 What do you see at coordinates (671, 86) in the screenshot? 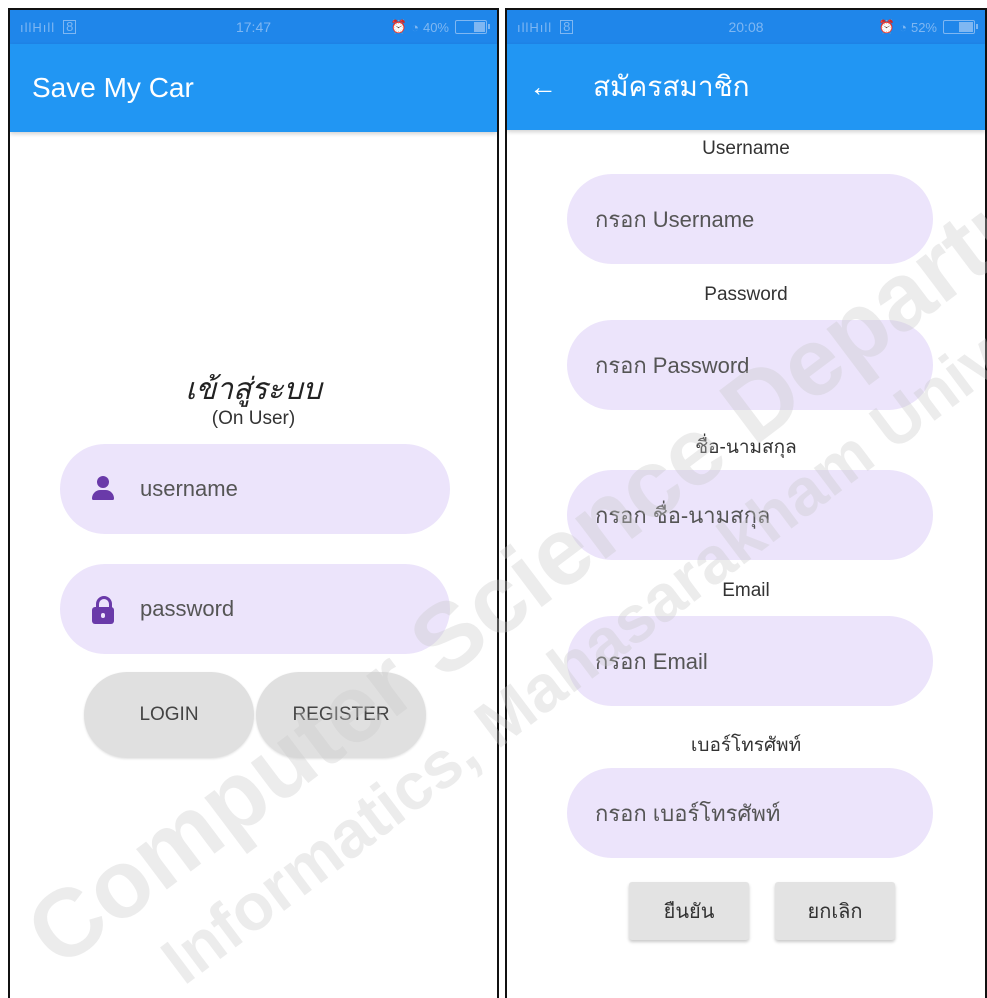
I see `app-title: สมัครสมาชิก` at bounding box center [671, 86].